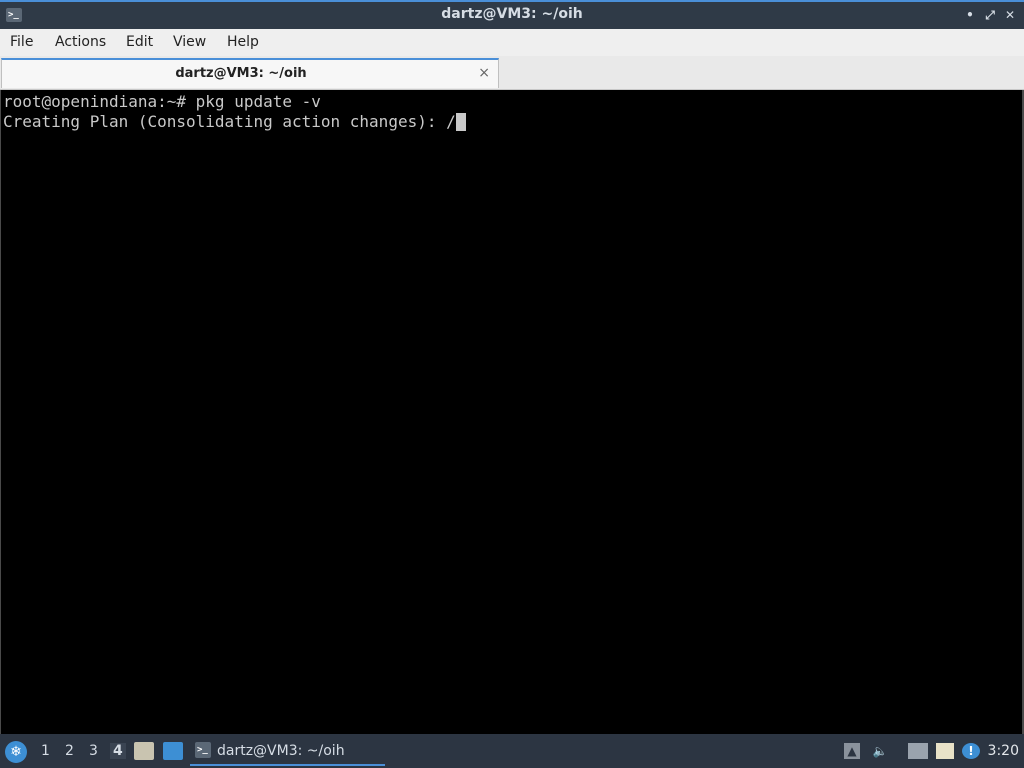  What do you see at coordinates (80, 42) in the screenshot?
I see `menu-actions: Actions` at bounding box center [80, 42].